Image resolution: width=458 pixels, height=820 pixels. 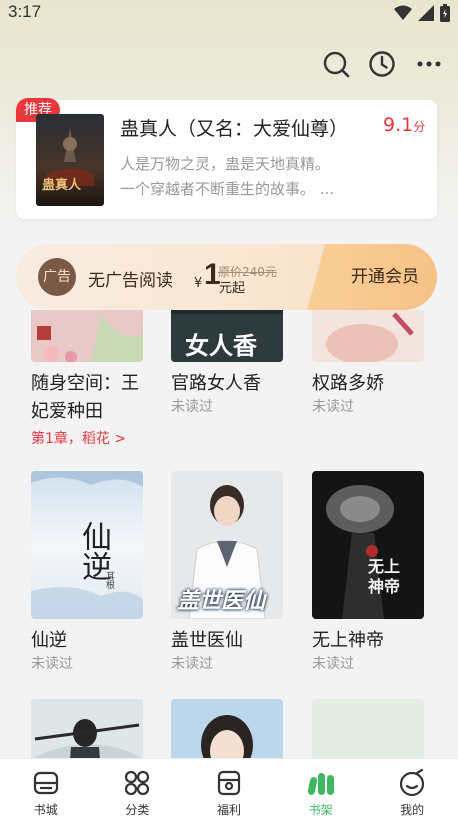 What do you see at coordinates (221, 346) in the screenshot?
I see `book-cover-title: 女人香` at bounding box center [221, 346].